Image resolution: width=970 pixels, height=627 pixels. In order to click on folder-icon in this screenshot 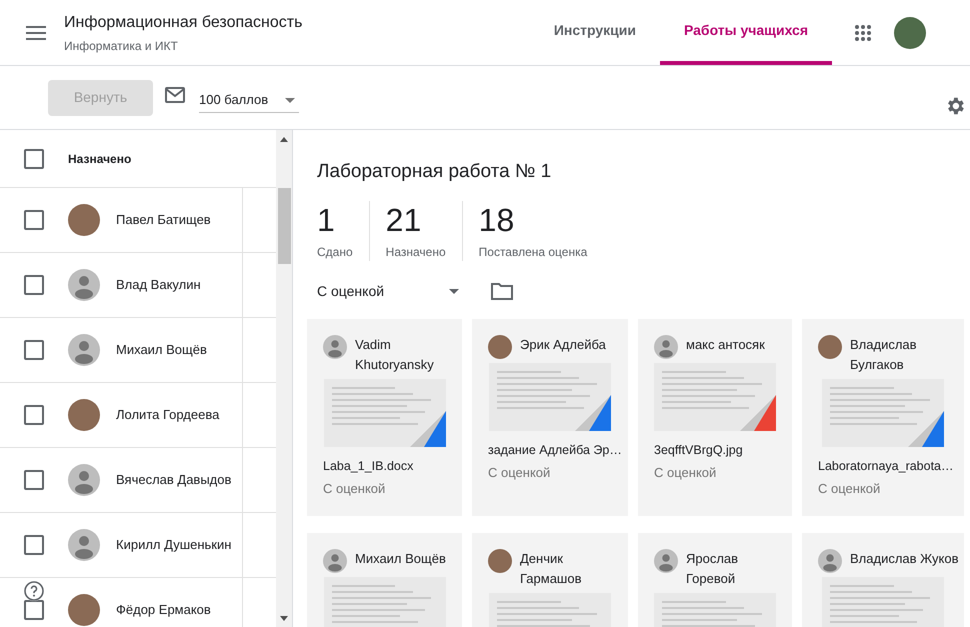, I will do `click(502, 291)`.